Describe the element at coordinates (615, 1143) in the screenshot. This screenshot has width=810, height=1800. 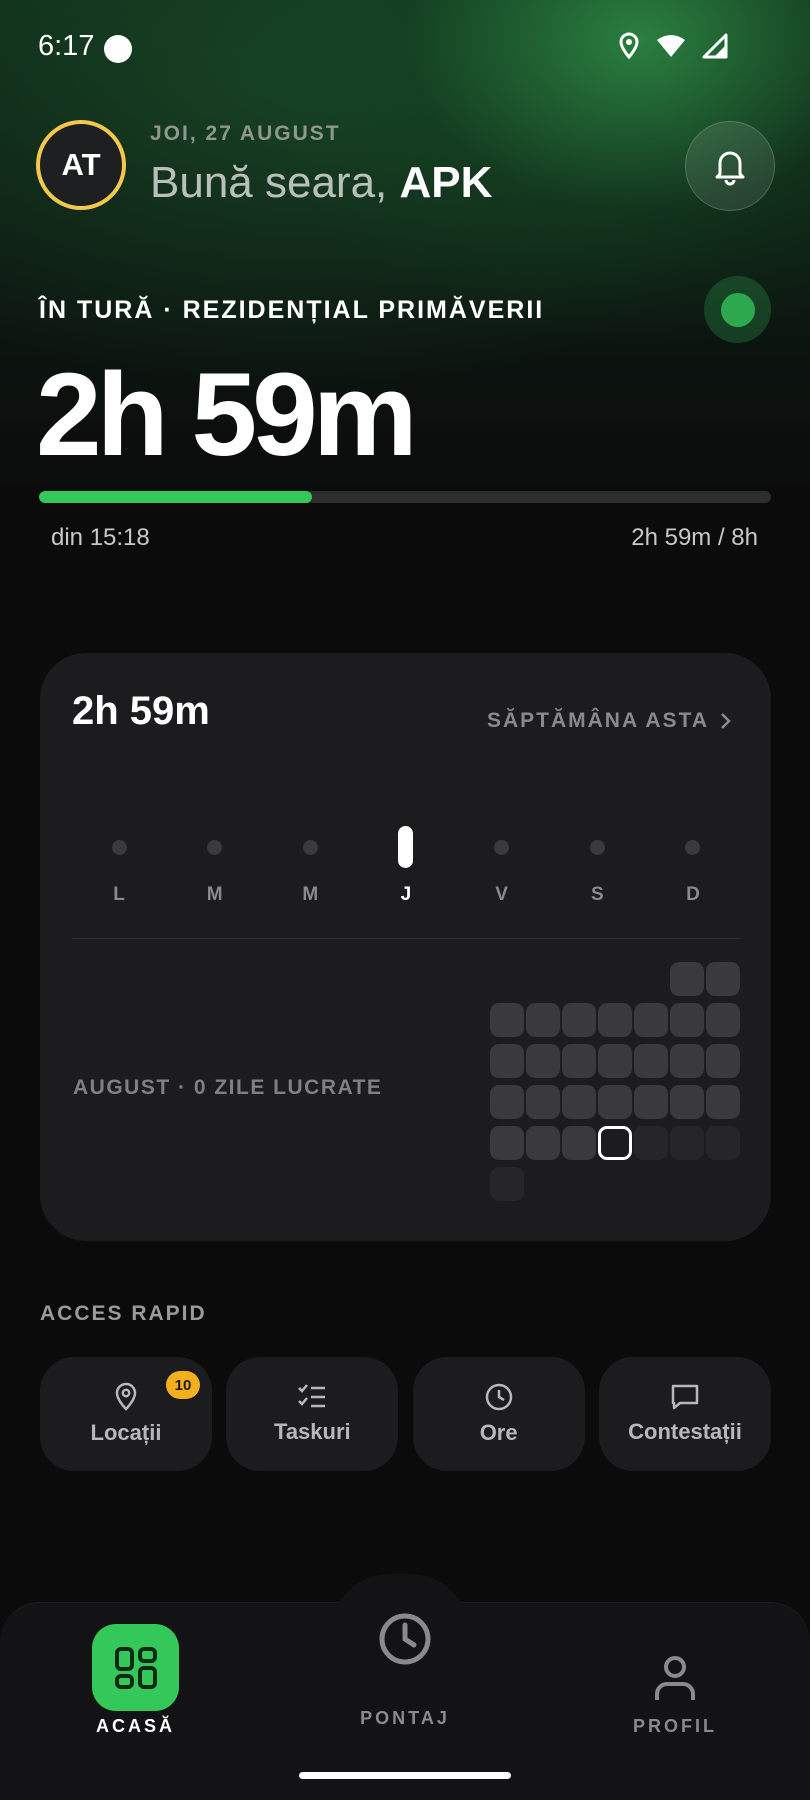
I see `calendar-day-today` at that location.